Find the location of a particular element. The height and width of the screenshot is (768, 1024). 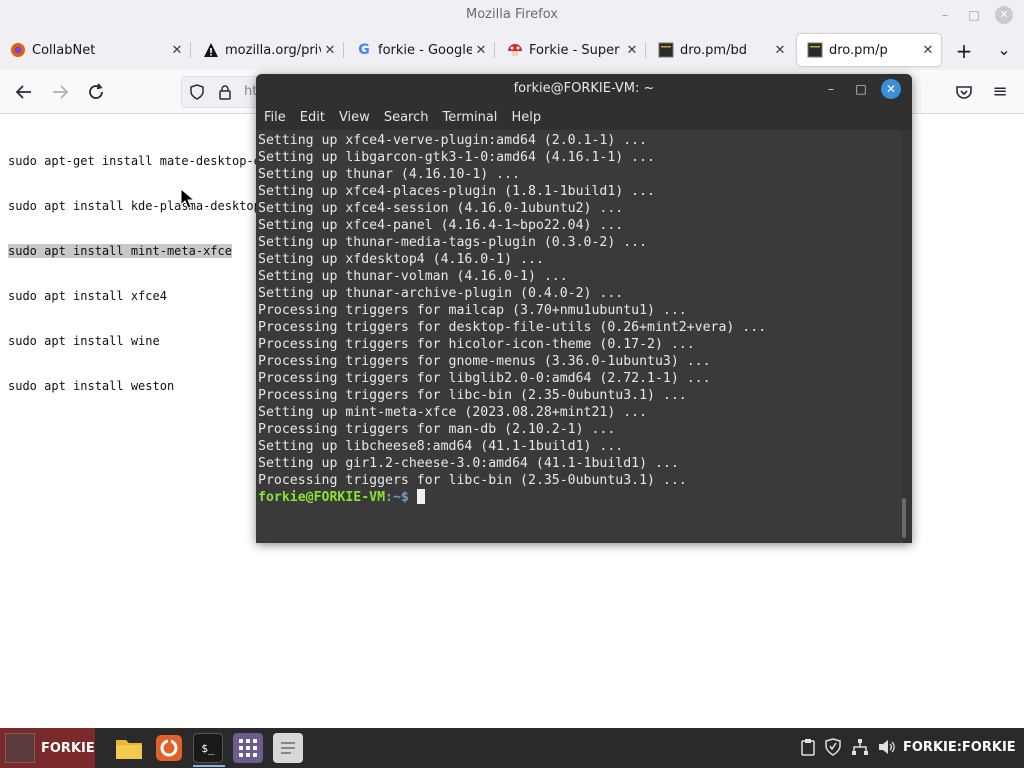

reload-button is located at coordinates (96, 92).